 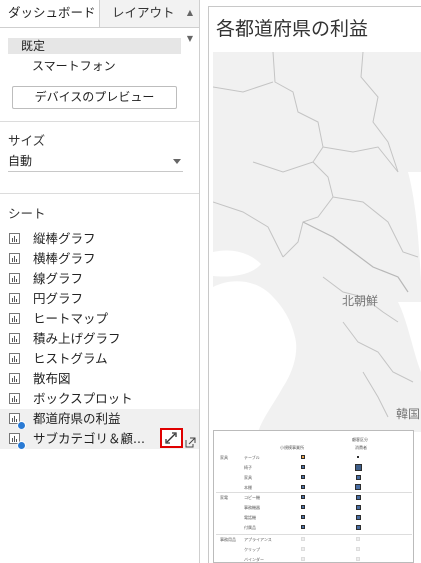 What do you see at coordinates (252, 549) in the screenshot?
I see `table-row-label: クリップ` at bounding box center [252, 549].